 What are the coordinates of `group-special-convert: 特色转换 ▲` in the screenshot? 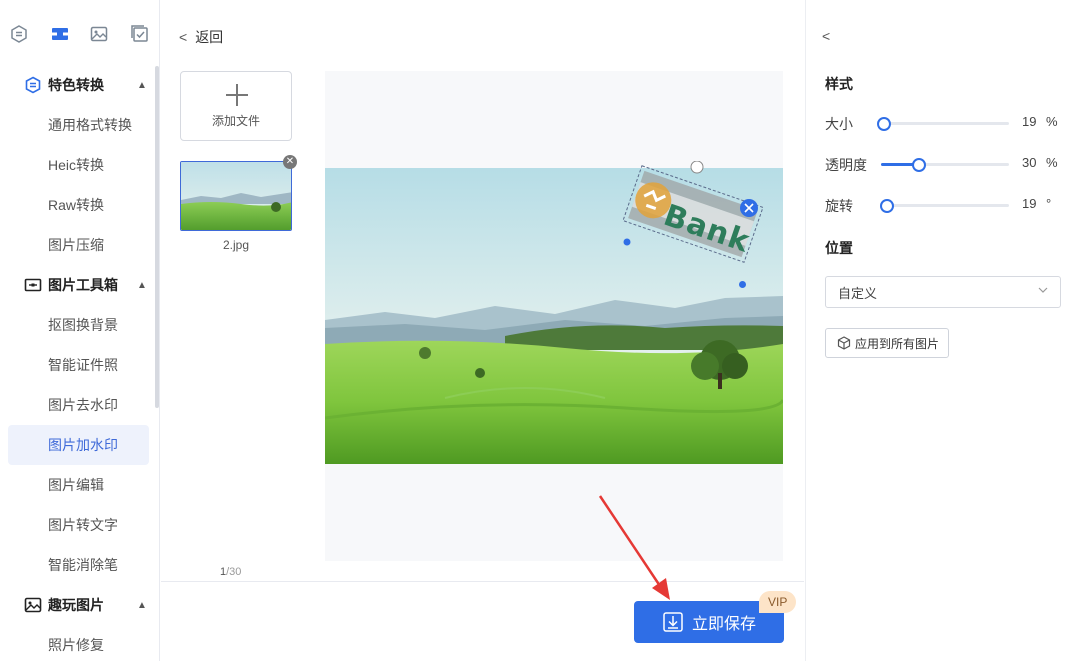 It's located at (76, 85).